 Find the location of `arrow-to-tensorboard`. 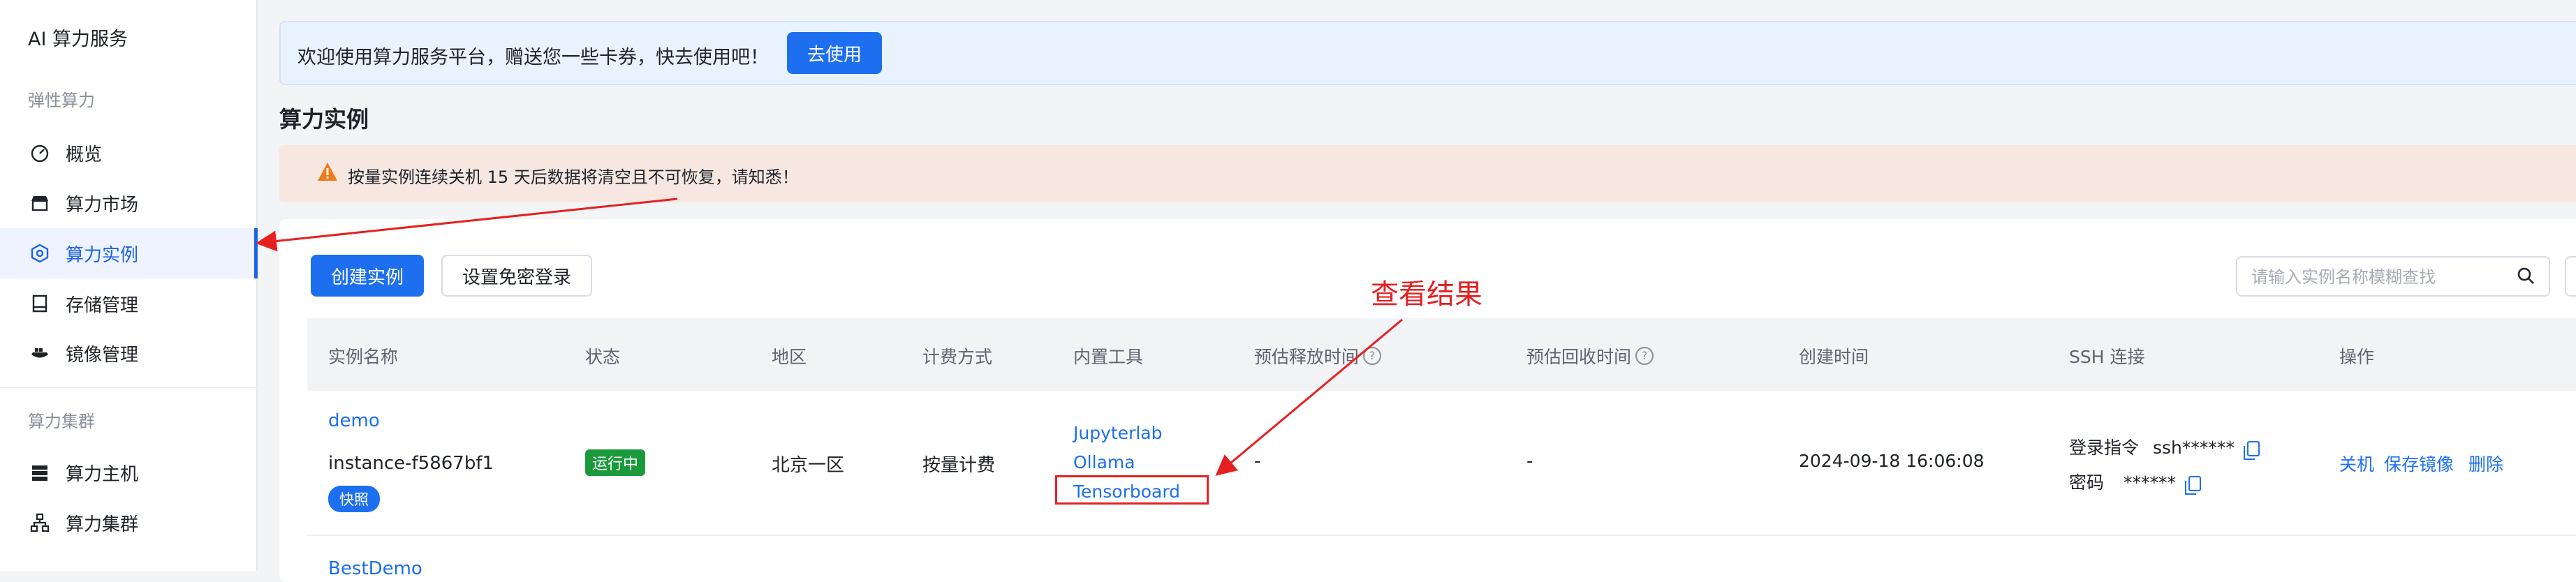

arrow-to-tensorboard is located at coordinates (1309, 397).